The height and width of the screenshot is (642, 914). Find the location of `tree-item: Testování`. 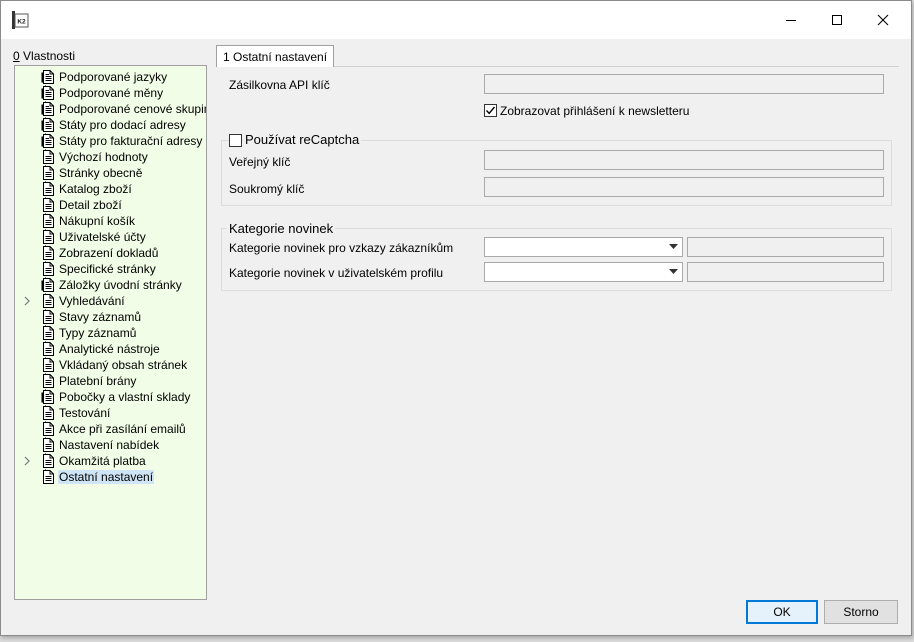

tree-item: Testování is located at coordinates (110, 413).